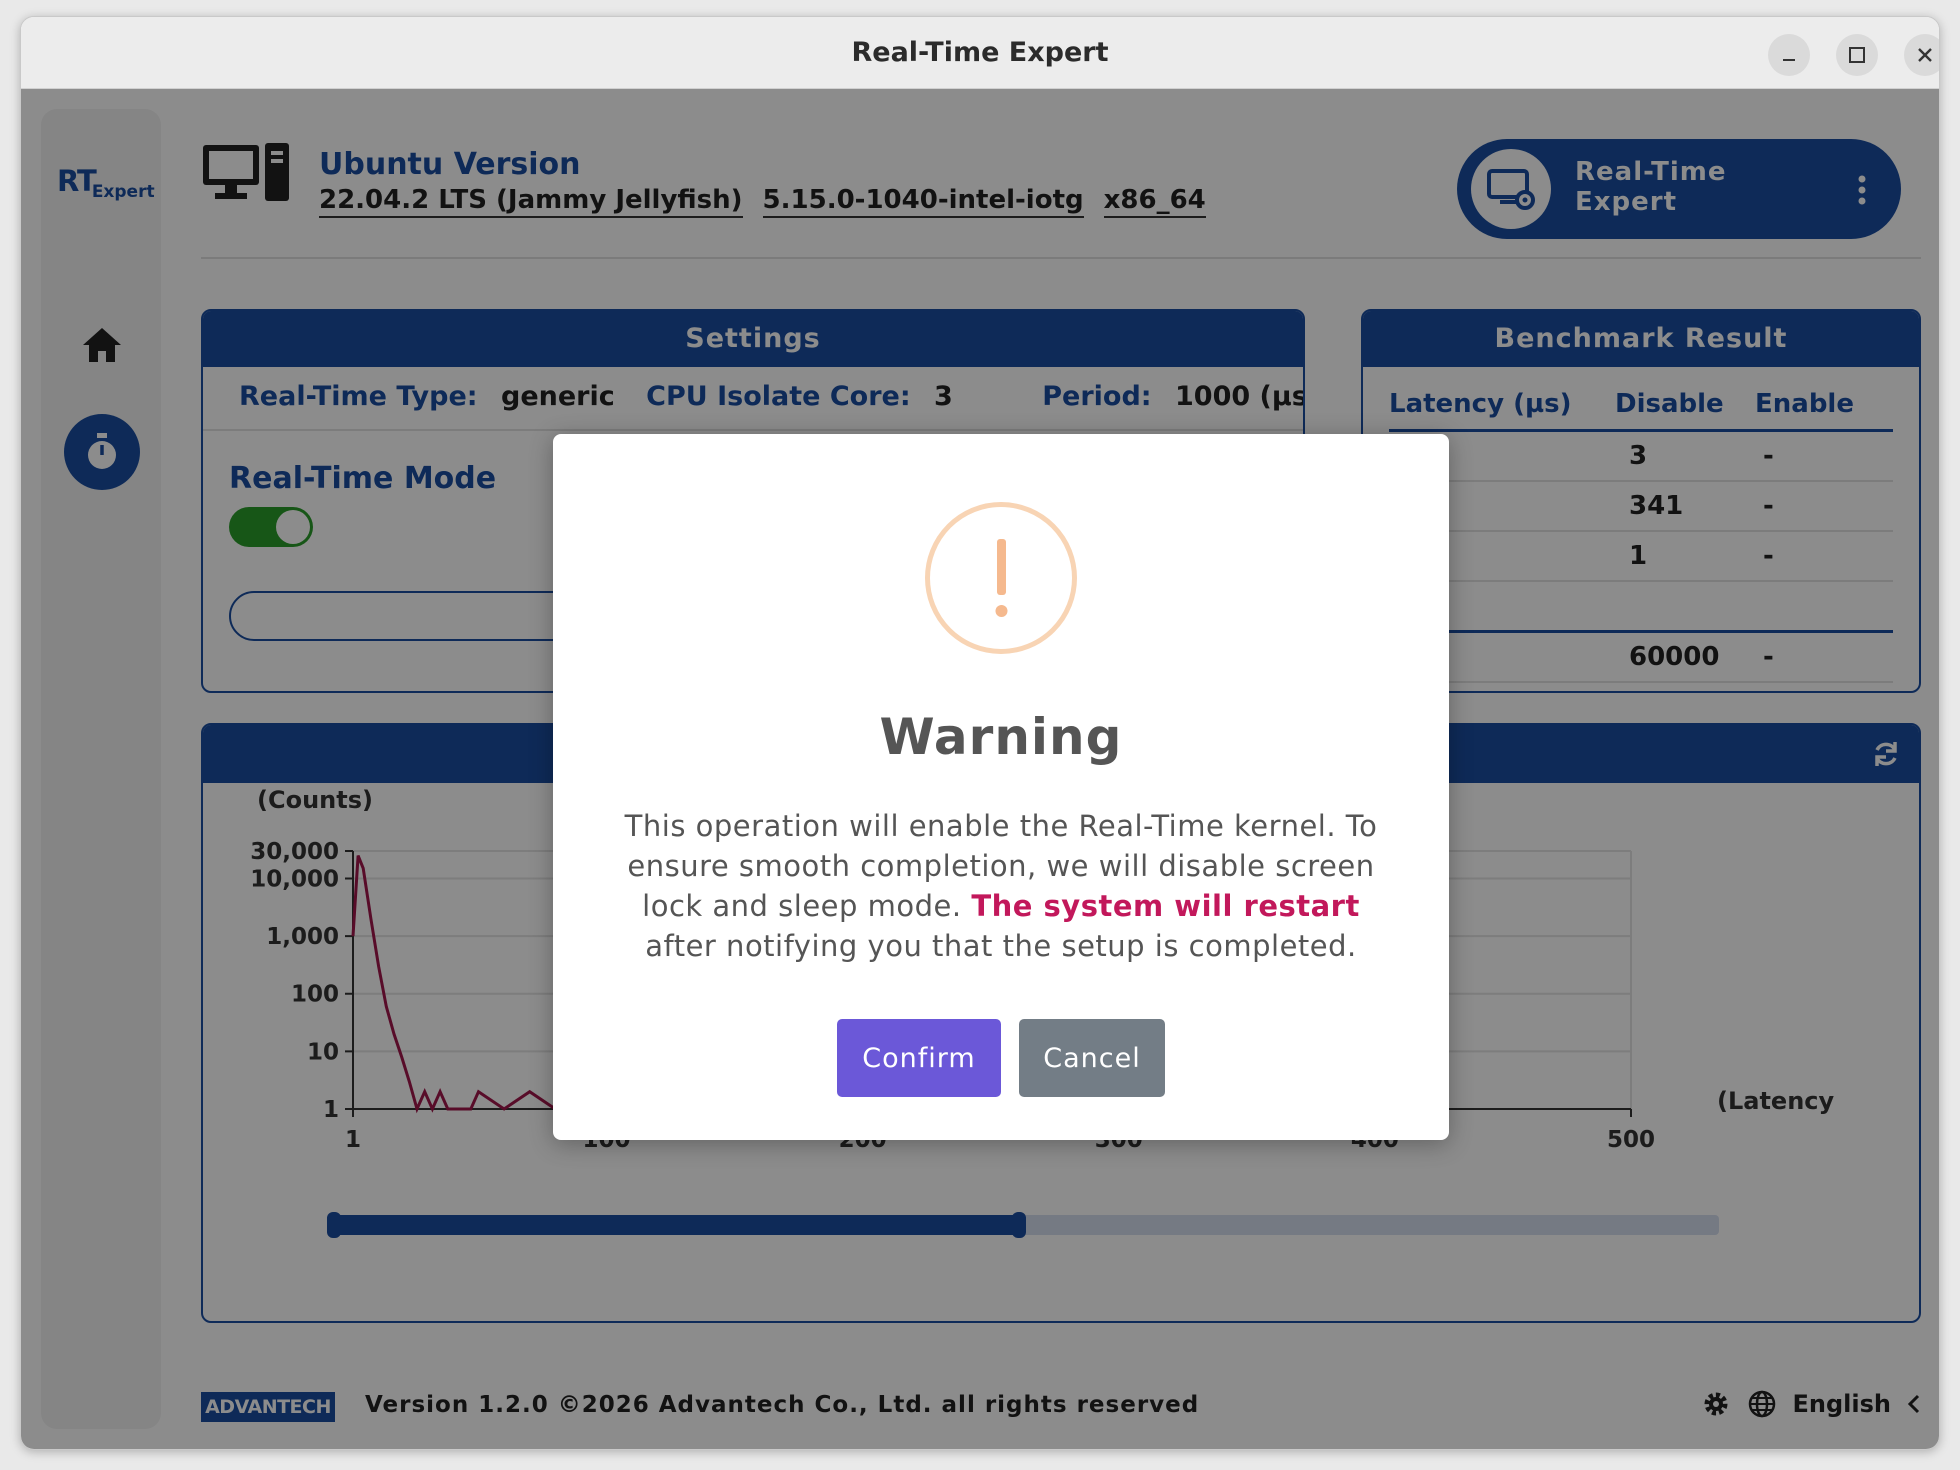 Image resolution: width=1960 pixels, height=1470 pixels. I want to click on dialog-title: Warning, so click(1001, 737).